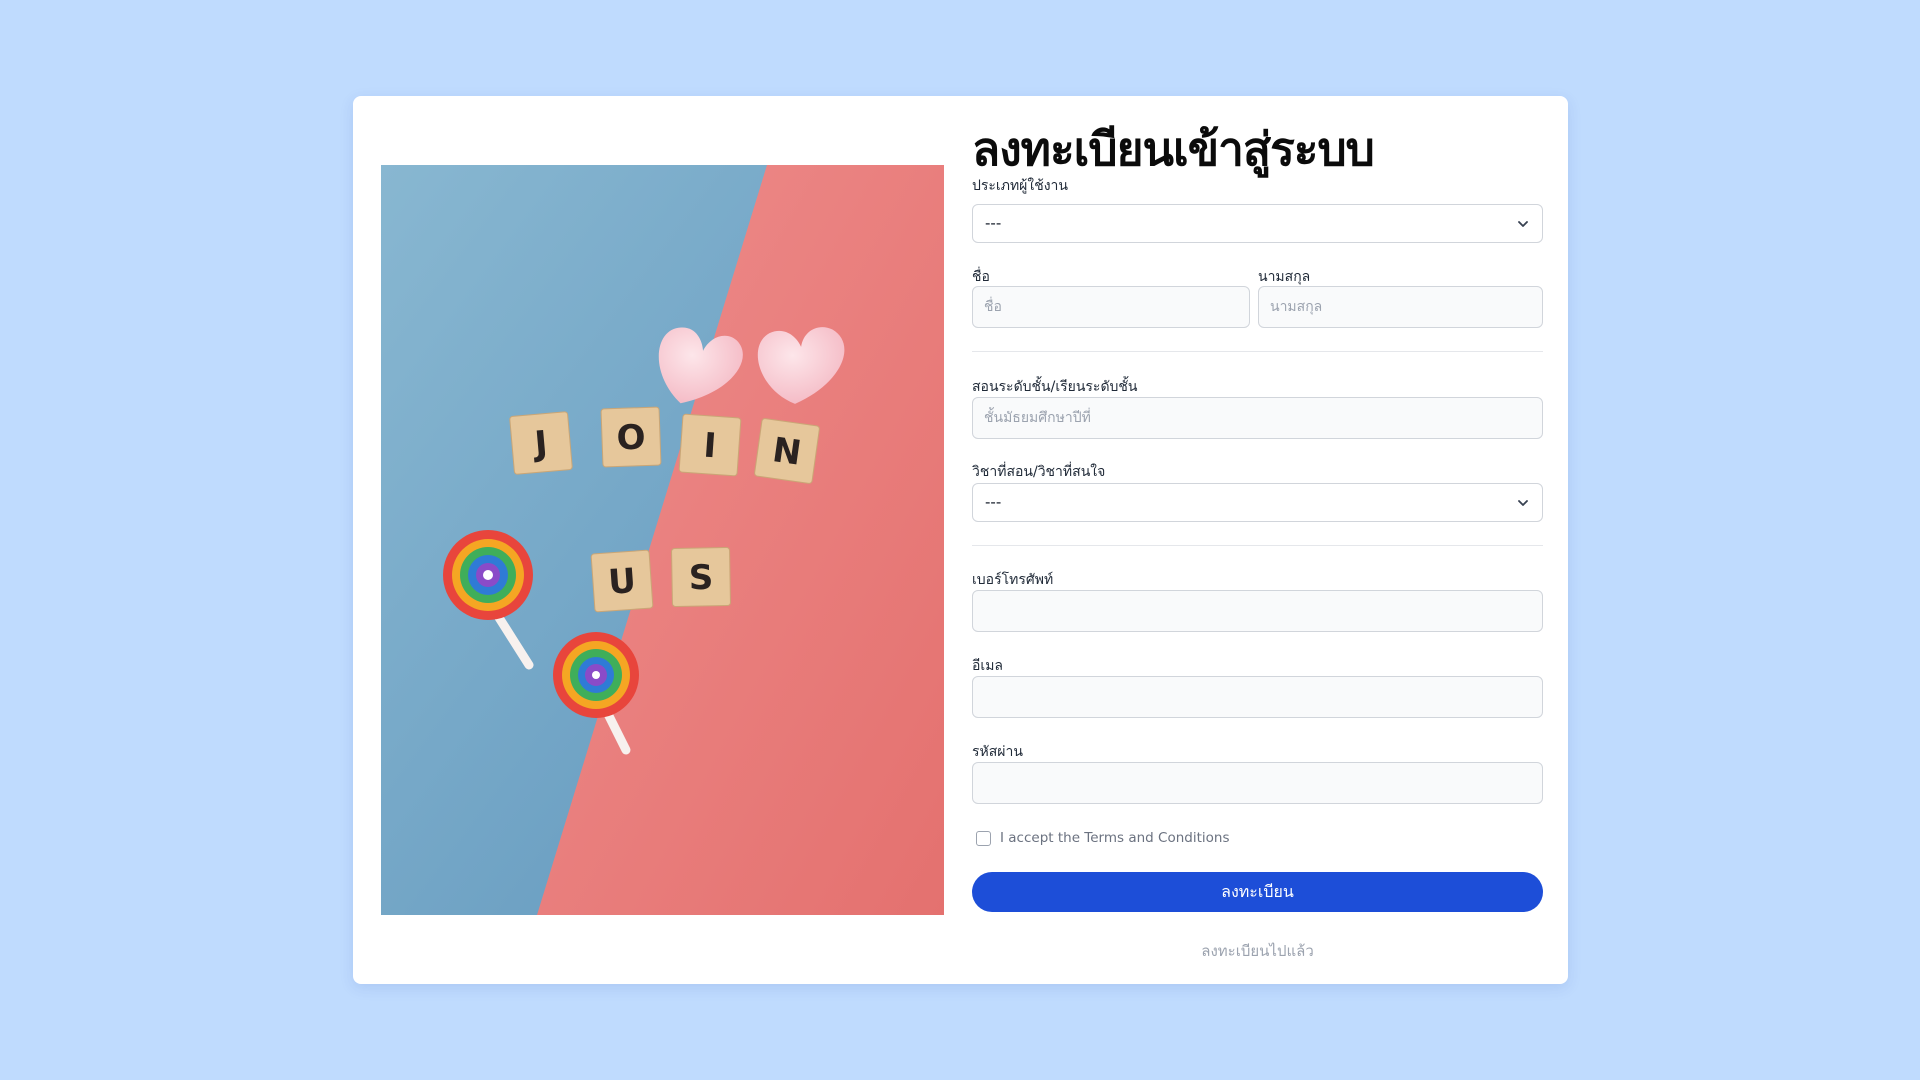 This screenshot has width=1920, height=1080. What do you see at coordinates (1257, 223) in the screenshot?
I see `user-type-select: ---` at bounding box center [1257, 223].